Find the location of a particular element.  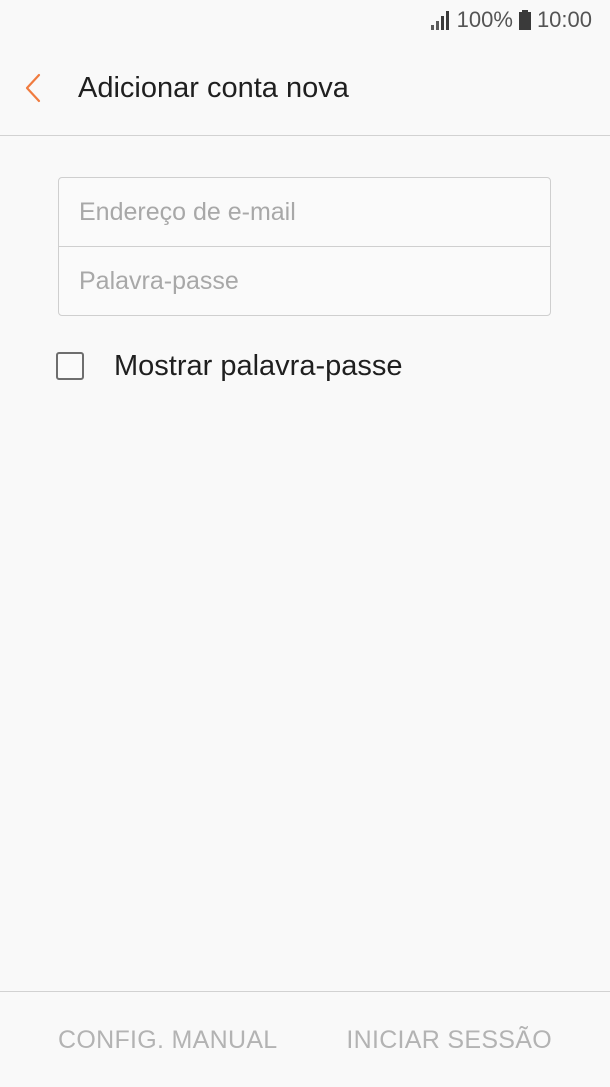

app-bar: Adicionar conta nova is located at coordinates (305, 88).